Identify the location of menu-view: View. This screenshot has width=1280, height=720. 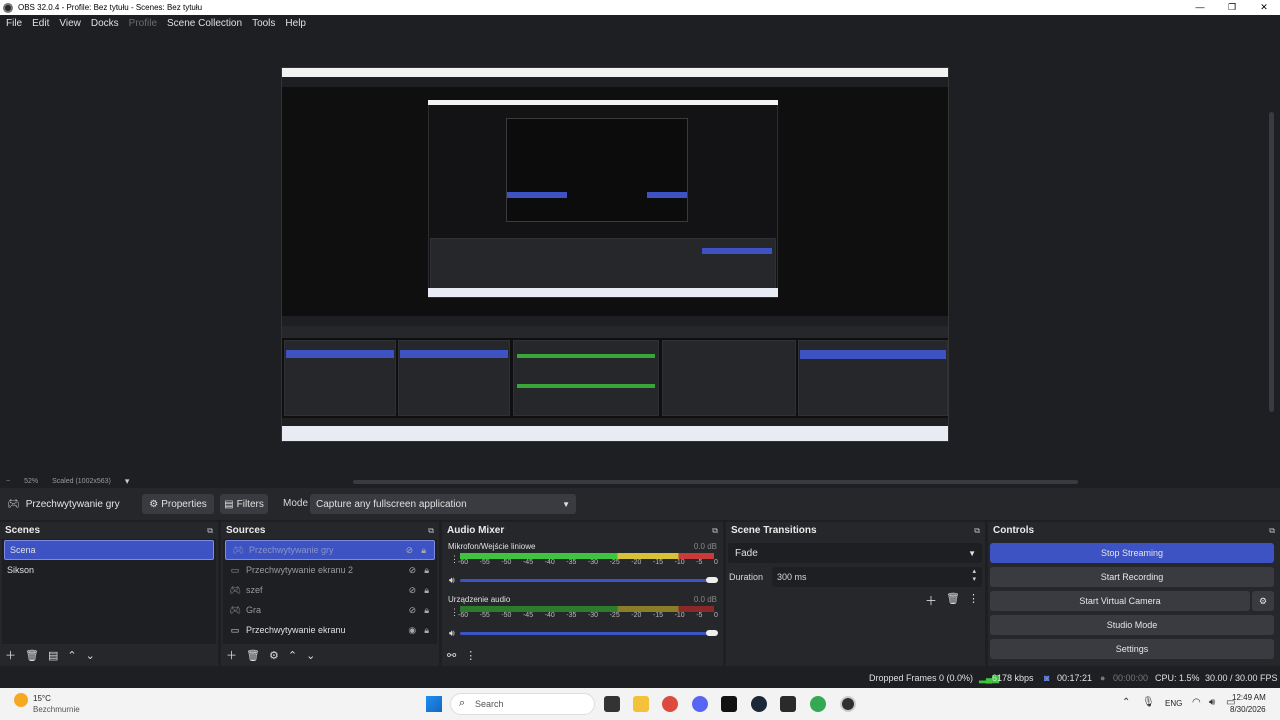
(70, 23).